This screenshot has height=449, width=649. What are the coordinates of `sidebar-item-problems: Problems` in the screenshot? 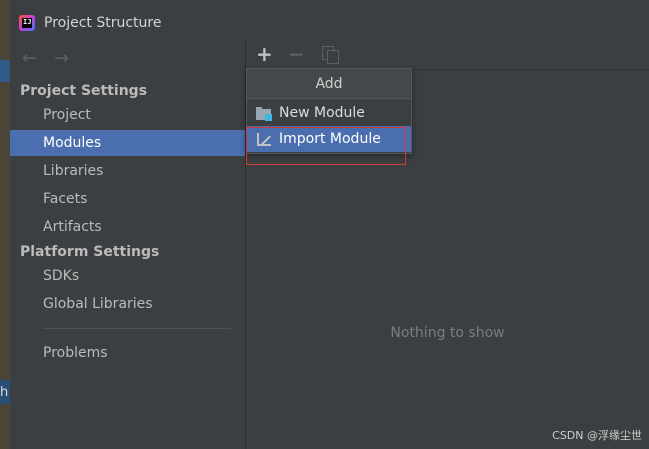 It's located at (127, 353).